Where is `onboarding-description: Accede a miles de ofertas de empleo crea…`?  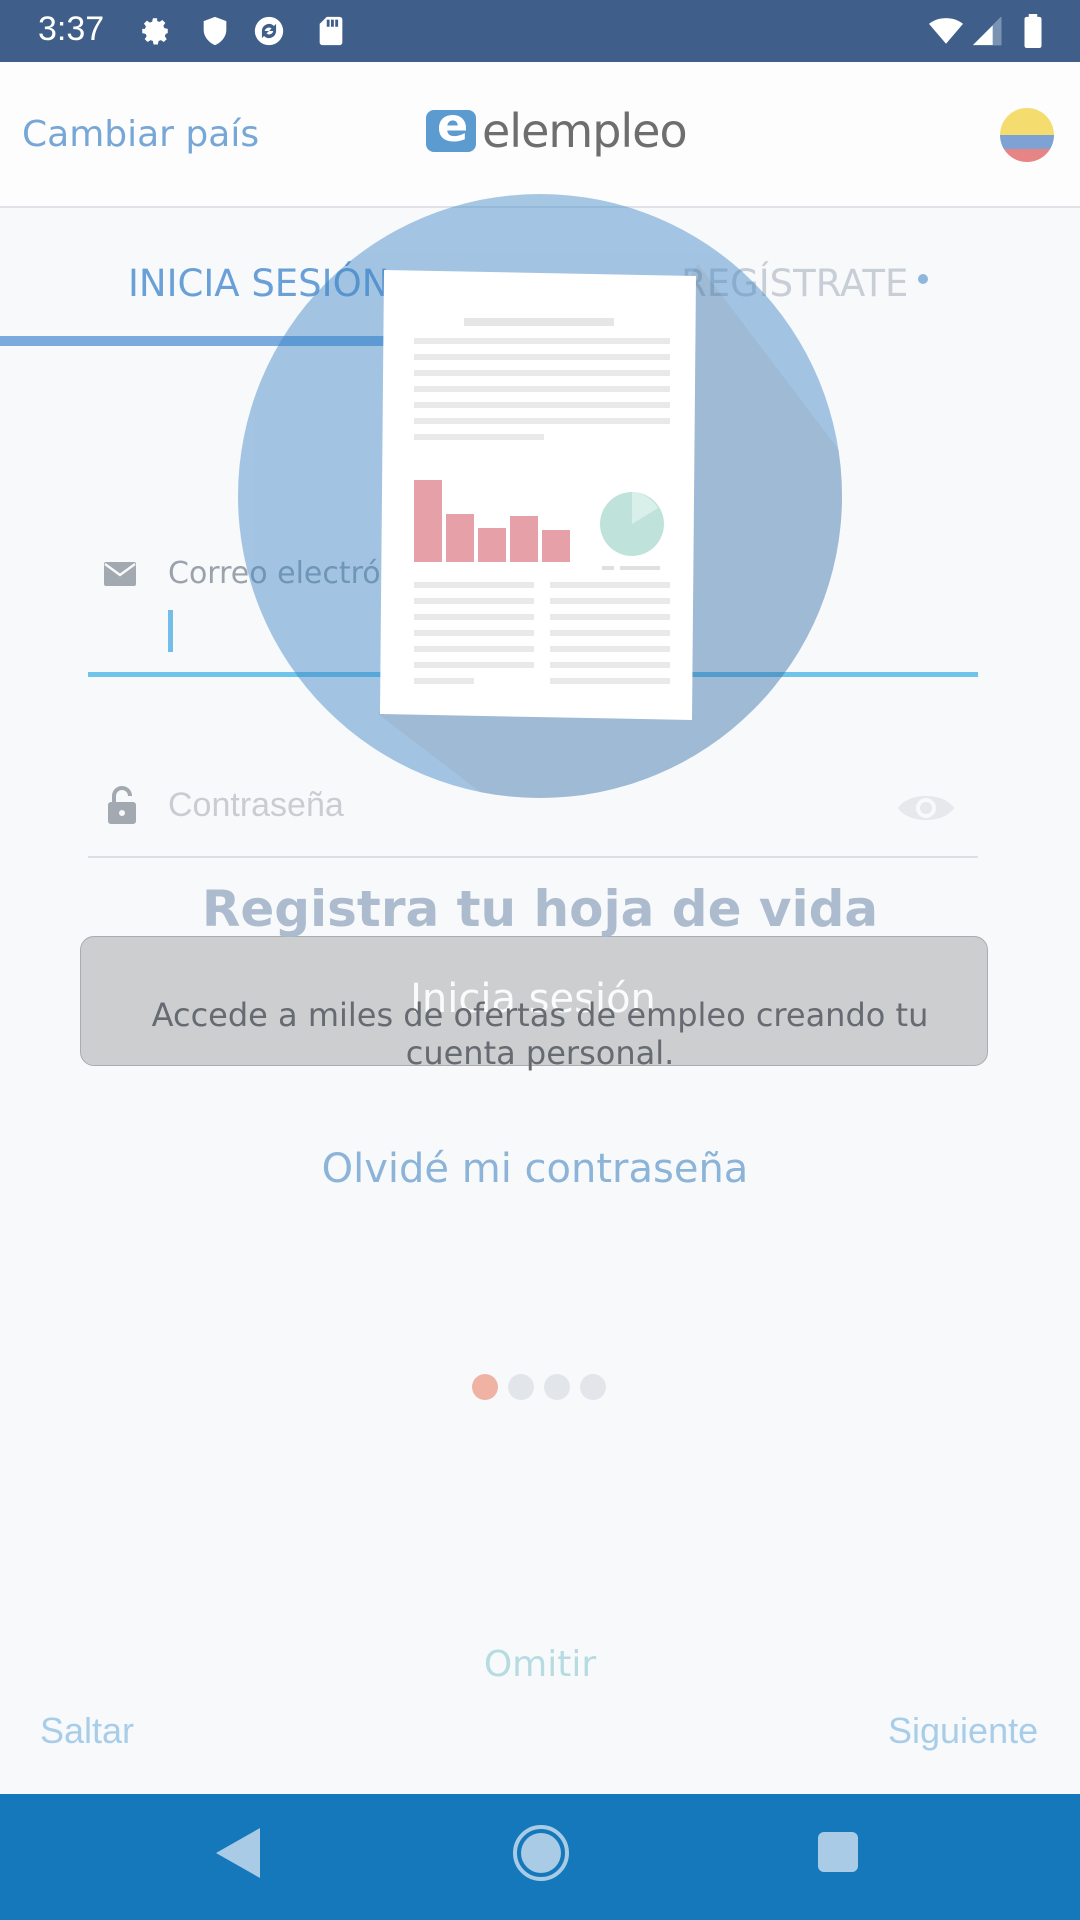 onboarding-description: Accede a miles de ofertas de empleo crea… is located at coordinates (540, 1034).